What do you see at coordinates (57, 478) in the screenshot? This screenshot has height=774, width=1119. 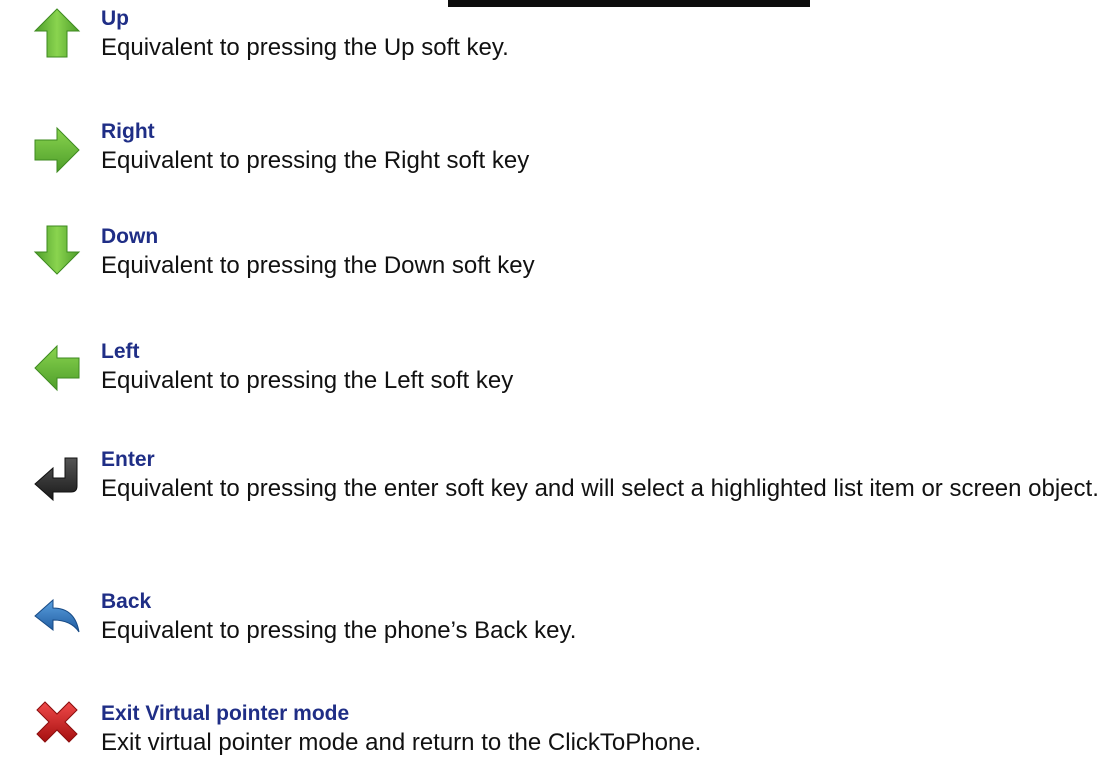 I see `enter-icon` at bounding box center [57, 478].